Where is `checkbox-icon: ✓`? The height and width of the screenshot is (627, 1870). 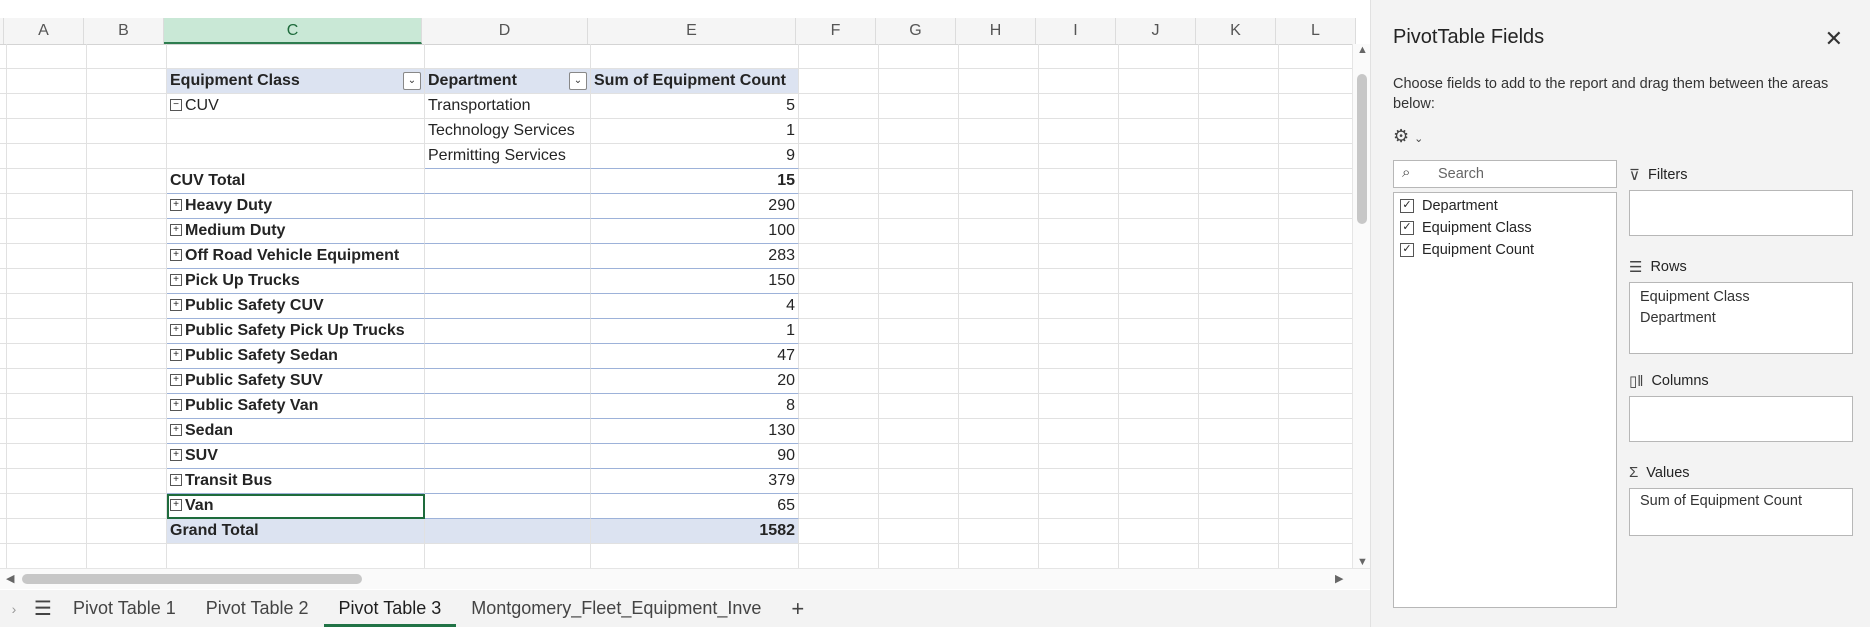
checkbox-icon: ✓ is located at coordinates (1407, 206).